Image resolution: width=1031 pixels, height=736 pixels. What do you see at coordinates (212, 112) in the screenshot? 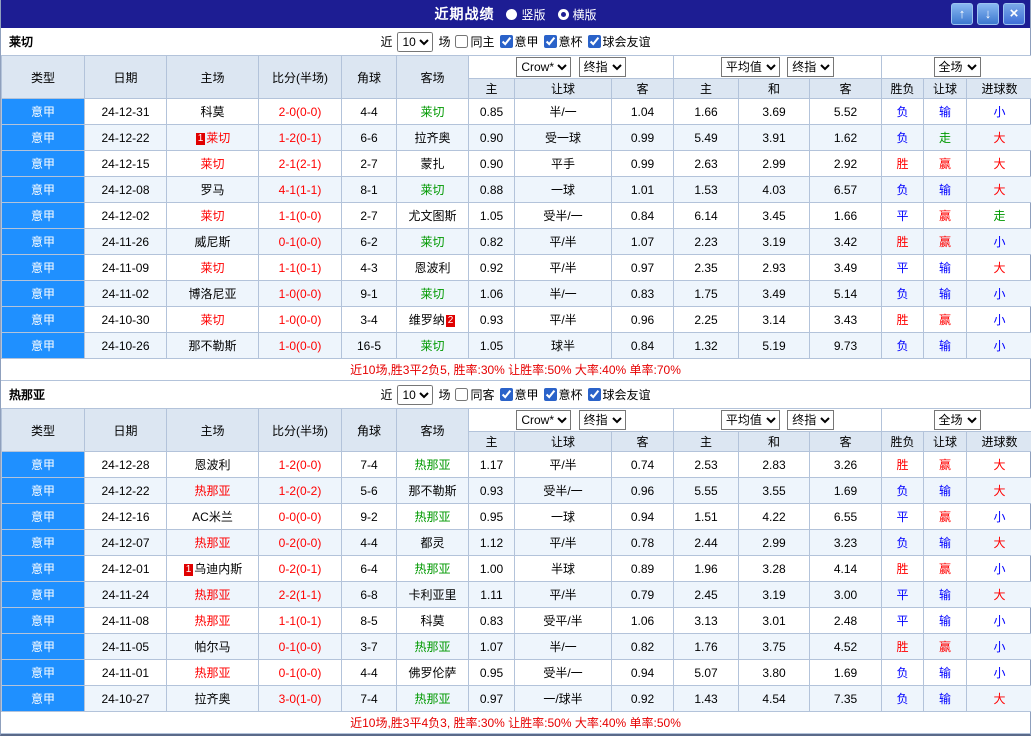
I see `team-name-text: 科莫` at bounding box center [212, 112].